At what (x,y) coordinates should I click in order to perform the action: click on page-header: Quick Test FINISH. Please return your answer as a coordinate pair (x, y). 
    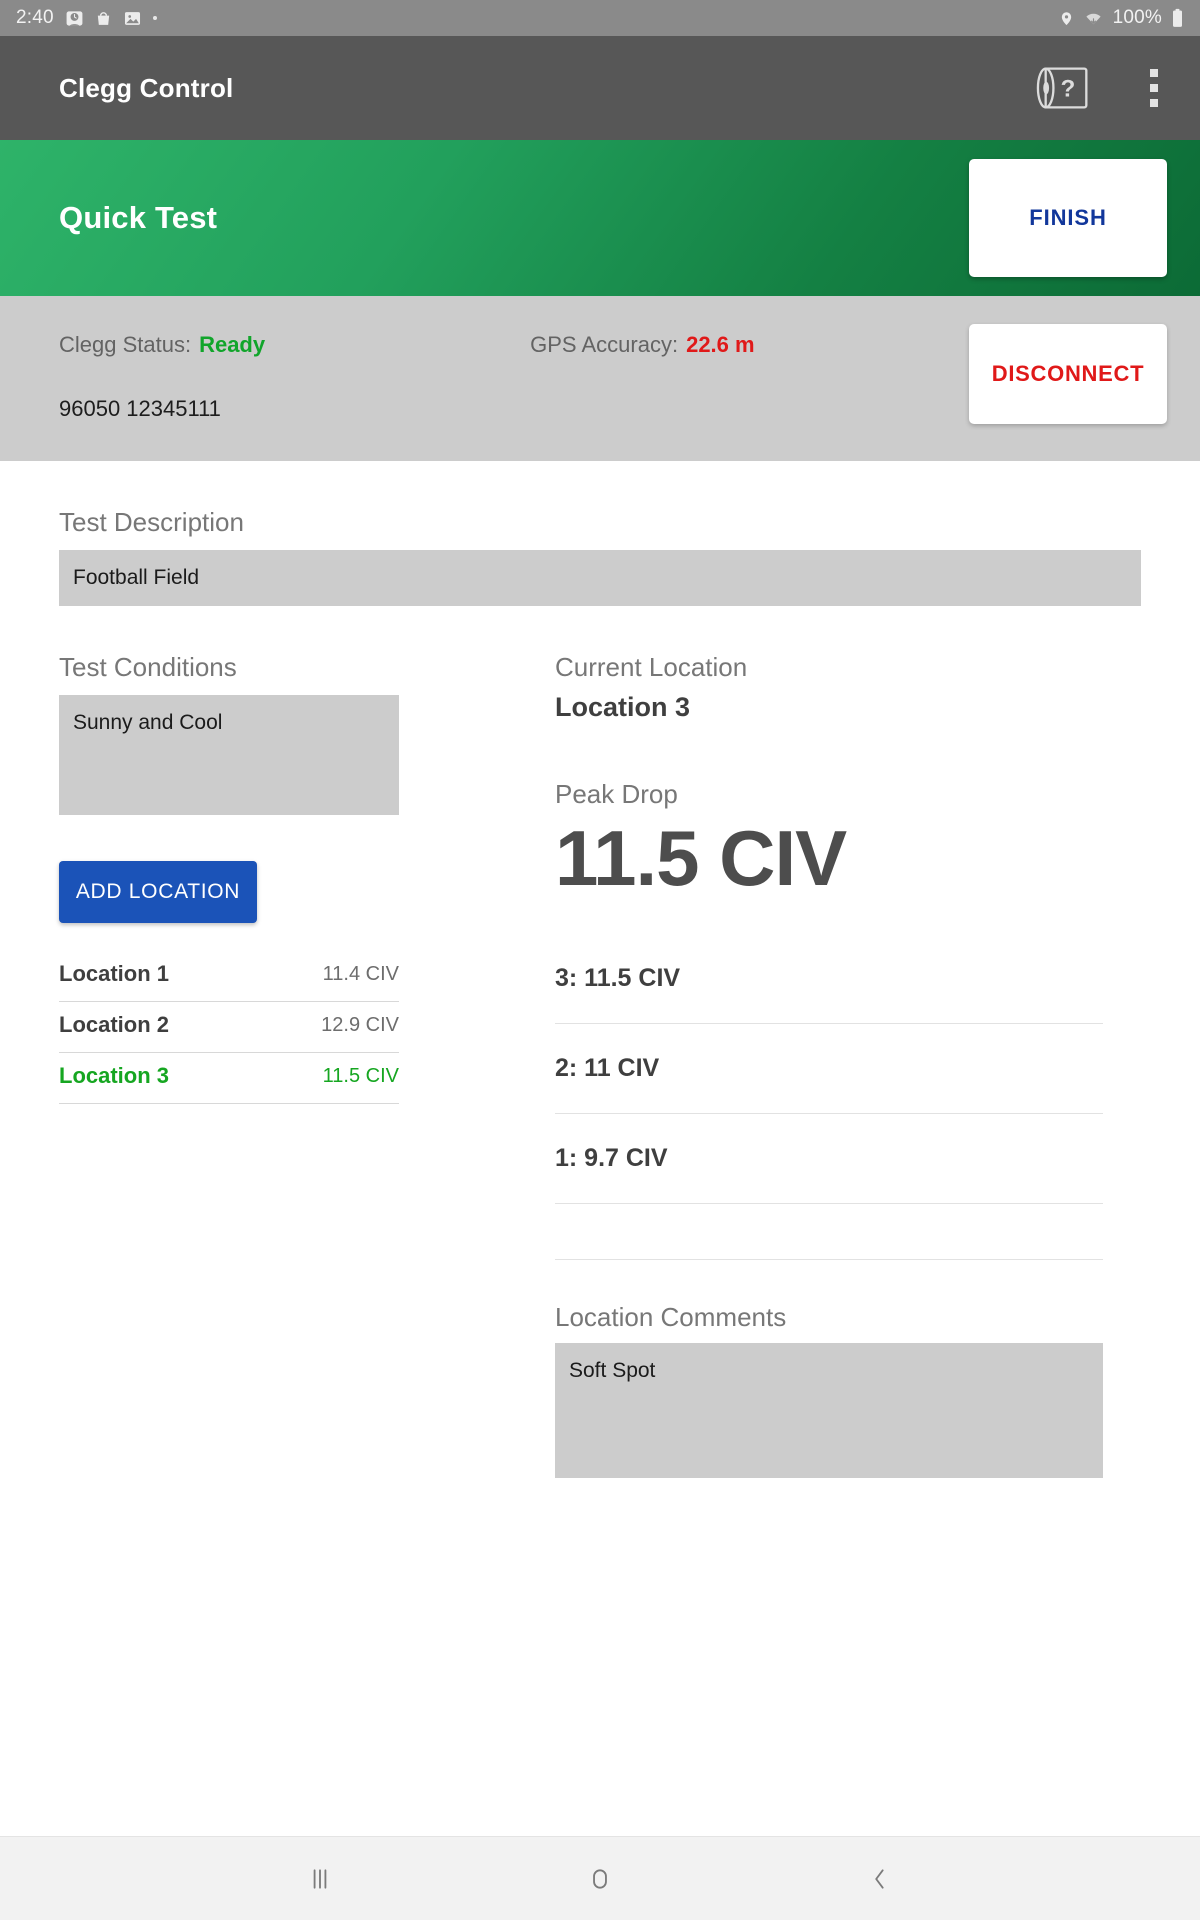
    Looking at the image, I should click on (600, 218).